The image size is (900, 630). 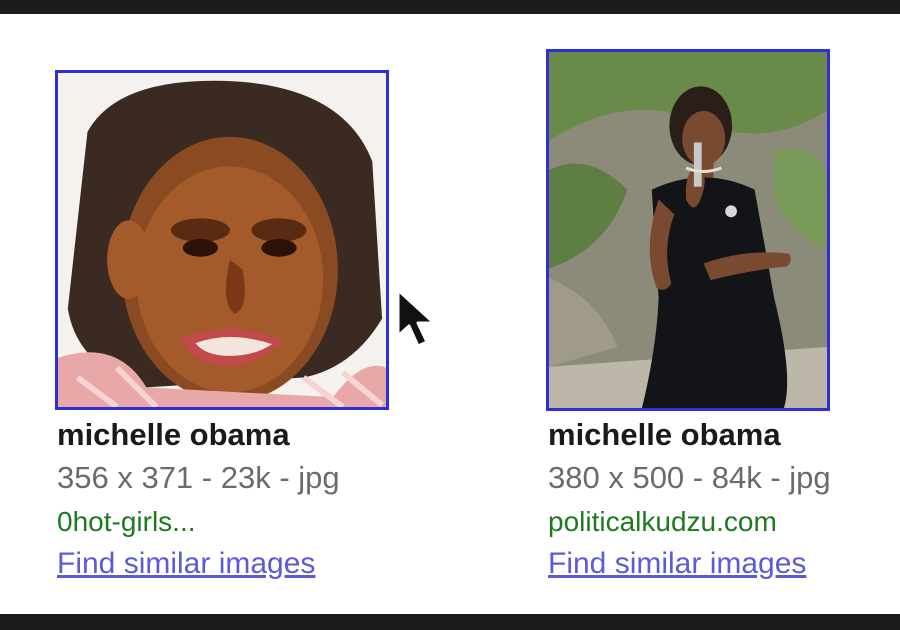 What do you see at coordinates (689, 477) in the screenshot?
I see `result-2-meta: 380 x 500 - 84k - jpg` at bounding box center [689, 477].